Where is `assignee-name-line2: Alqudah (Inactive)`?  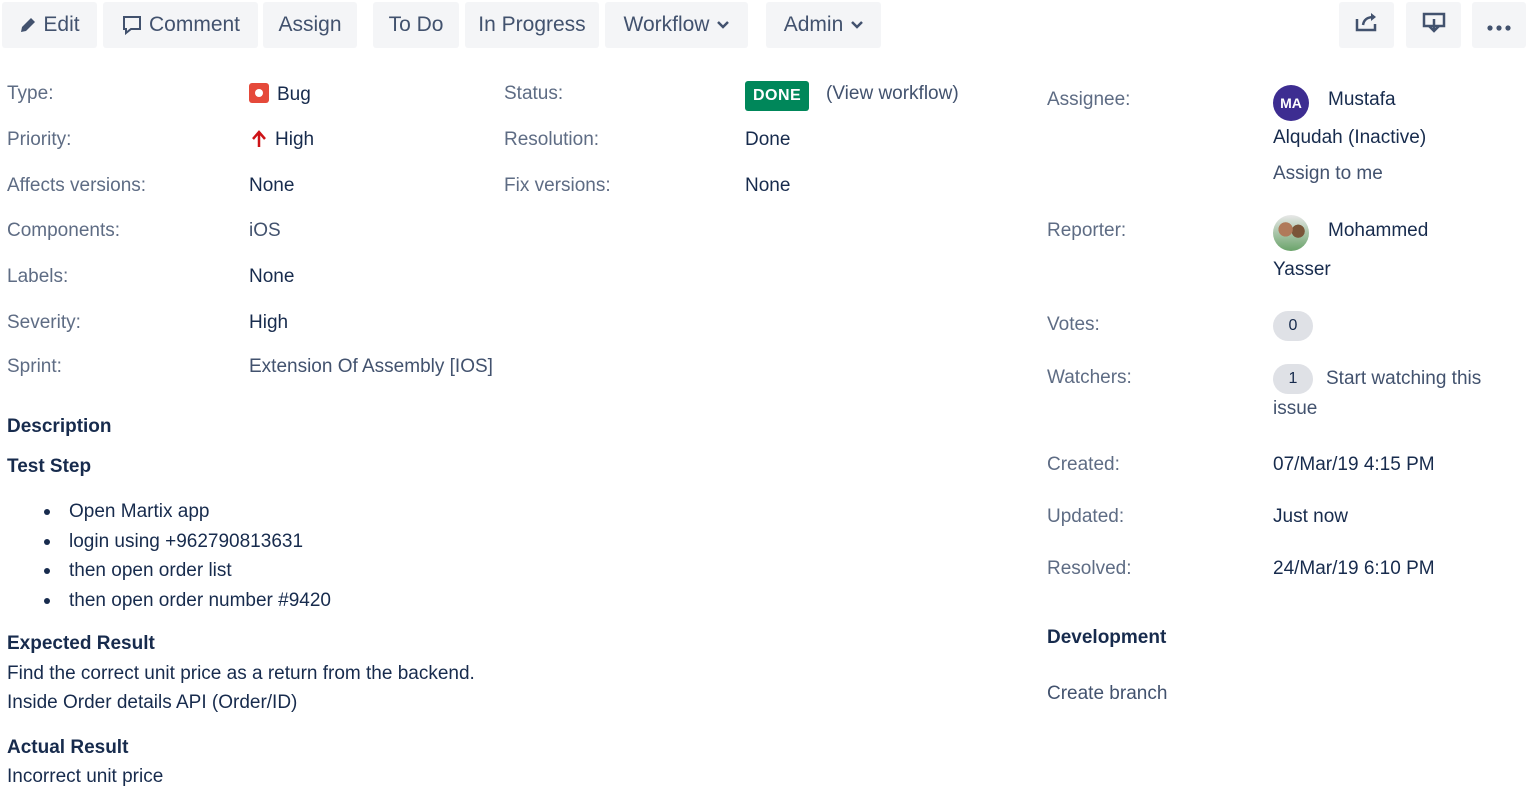
assignee-name-line2: Alqudah (Inactive) is located at coordinates (1349, 138).